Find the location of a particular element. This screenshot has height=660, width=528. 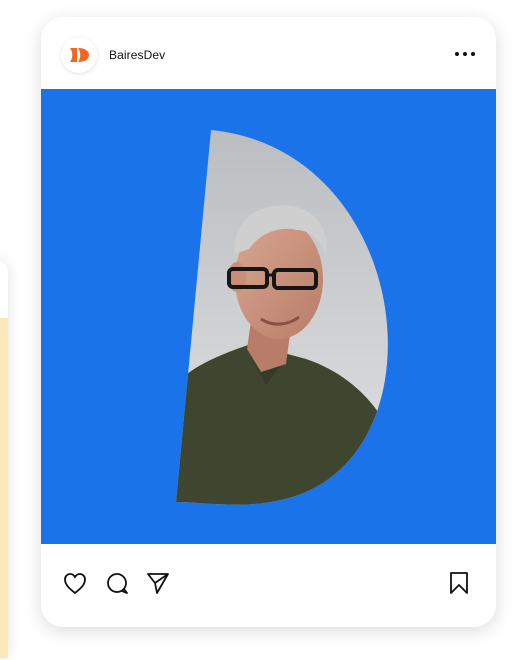

background-card-stripe is located at coordinates (4, 488).